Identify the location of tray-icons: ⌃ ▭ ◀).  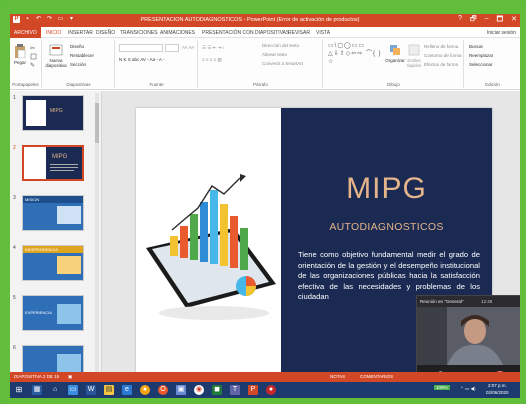
(467, 389).